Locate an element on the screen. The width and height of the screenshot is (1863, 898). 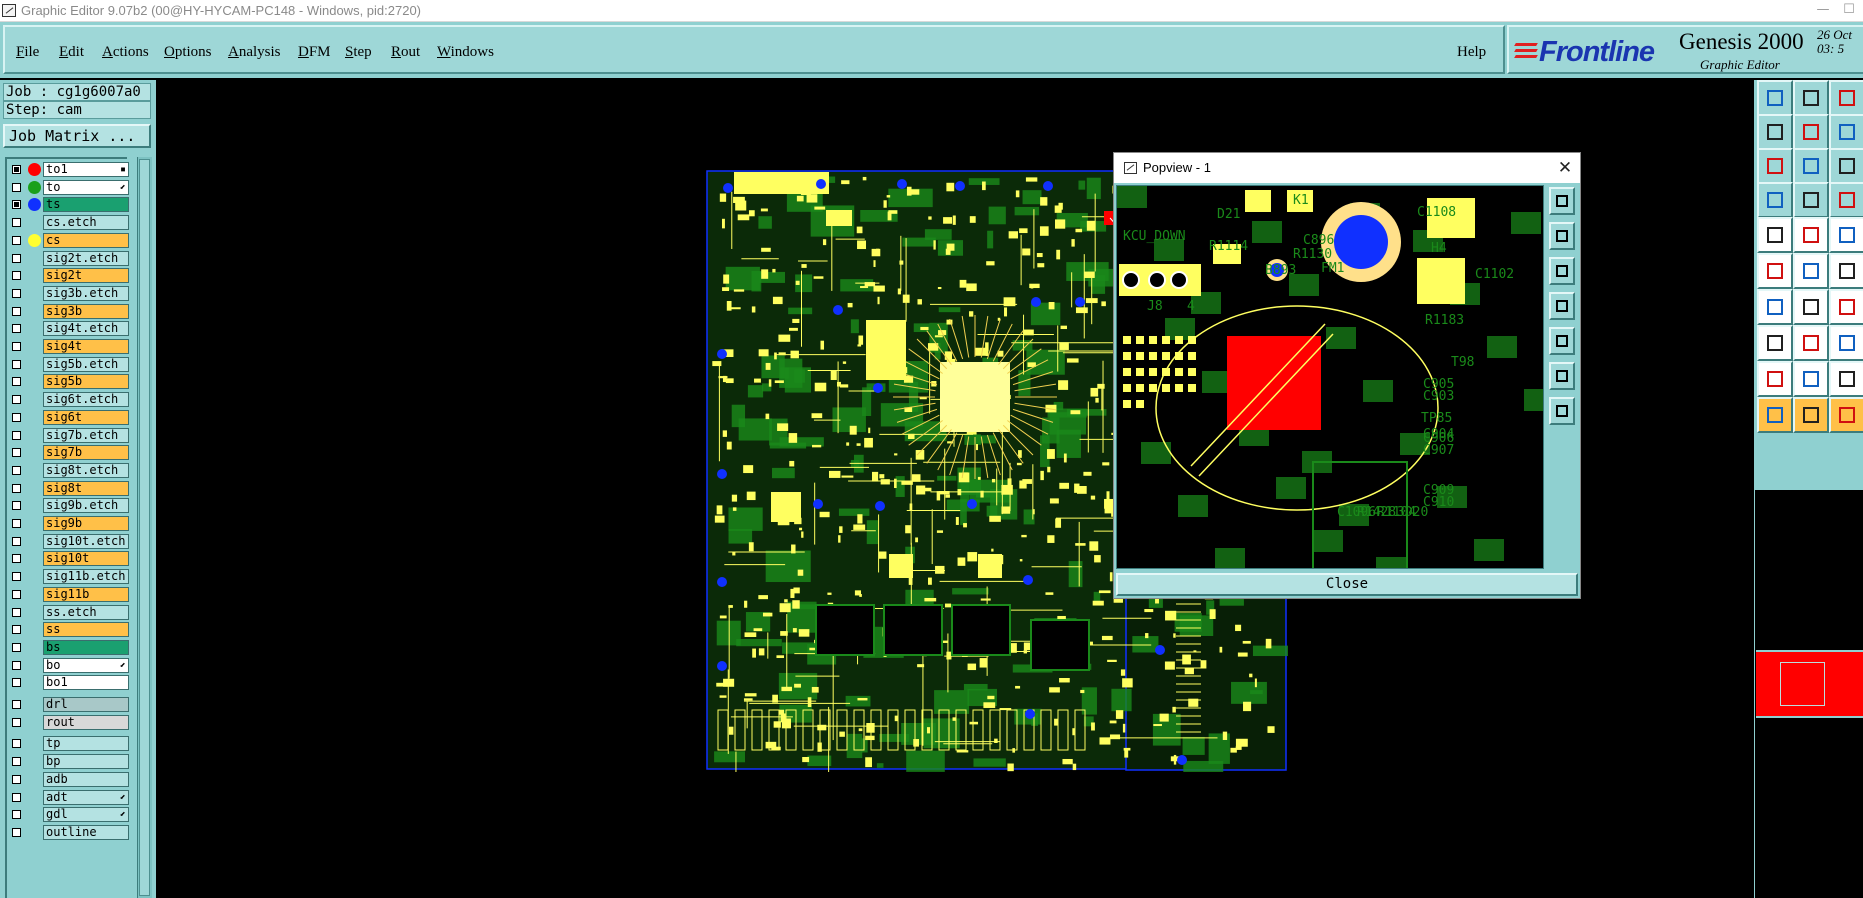
dash-icon is located at coordinates (1811, 343).